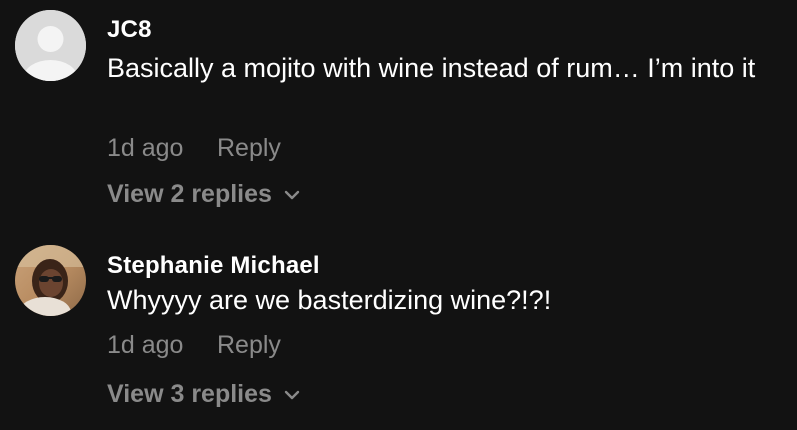 This screenshot has height=430, width=797. What do you see at coordinates (189, 394) in the screenshot?
I see `view-replies-label: View 3 replies` at bounding box center [189, 394].